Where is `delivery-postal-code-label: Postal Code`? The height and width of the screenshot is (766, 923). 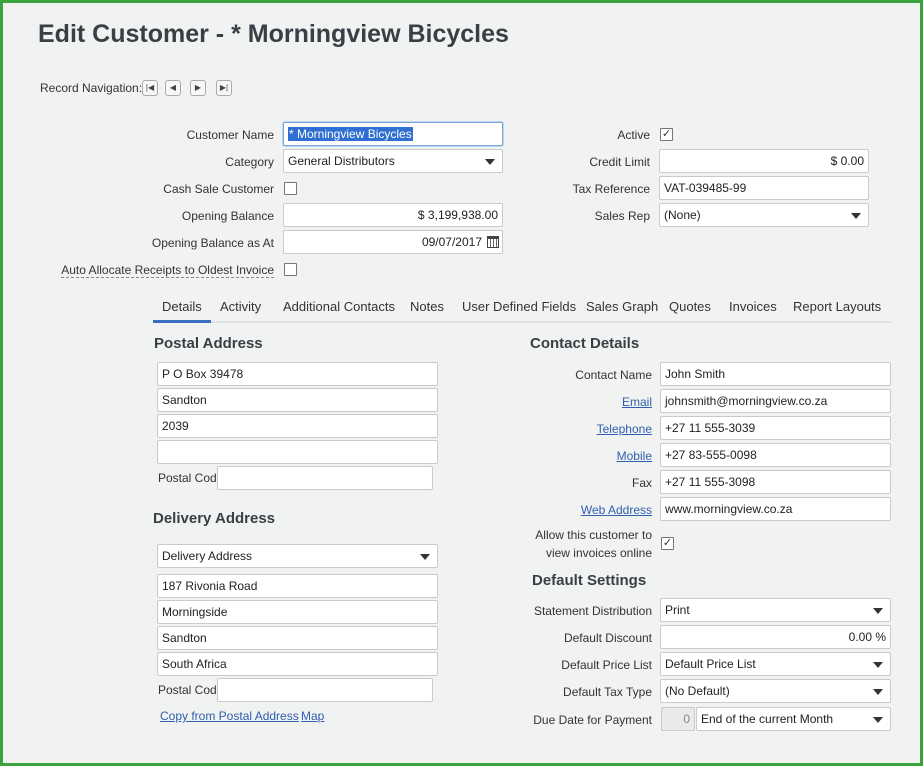 delivery-postal-code-label: Postal Code is located at coordinates (191, 690).